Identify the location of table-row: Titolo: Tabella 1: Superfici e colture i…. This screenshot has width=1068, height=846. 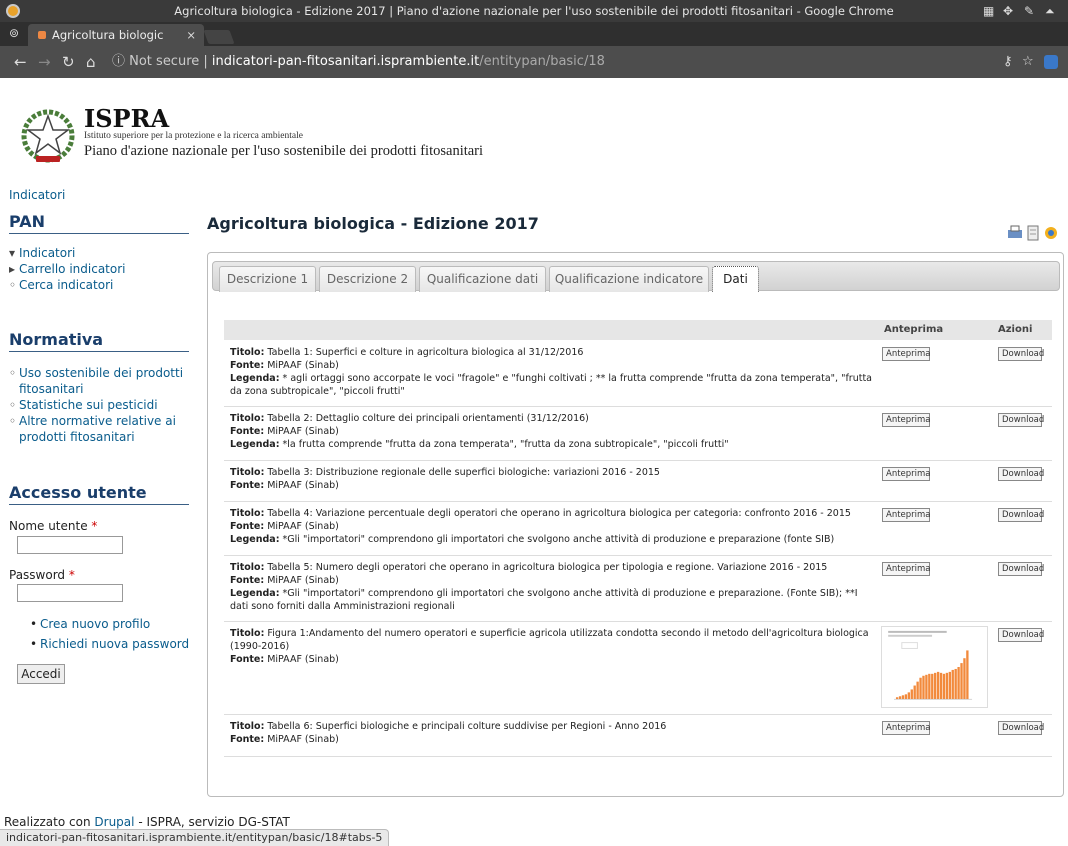
(638, 374).